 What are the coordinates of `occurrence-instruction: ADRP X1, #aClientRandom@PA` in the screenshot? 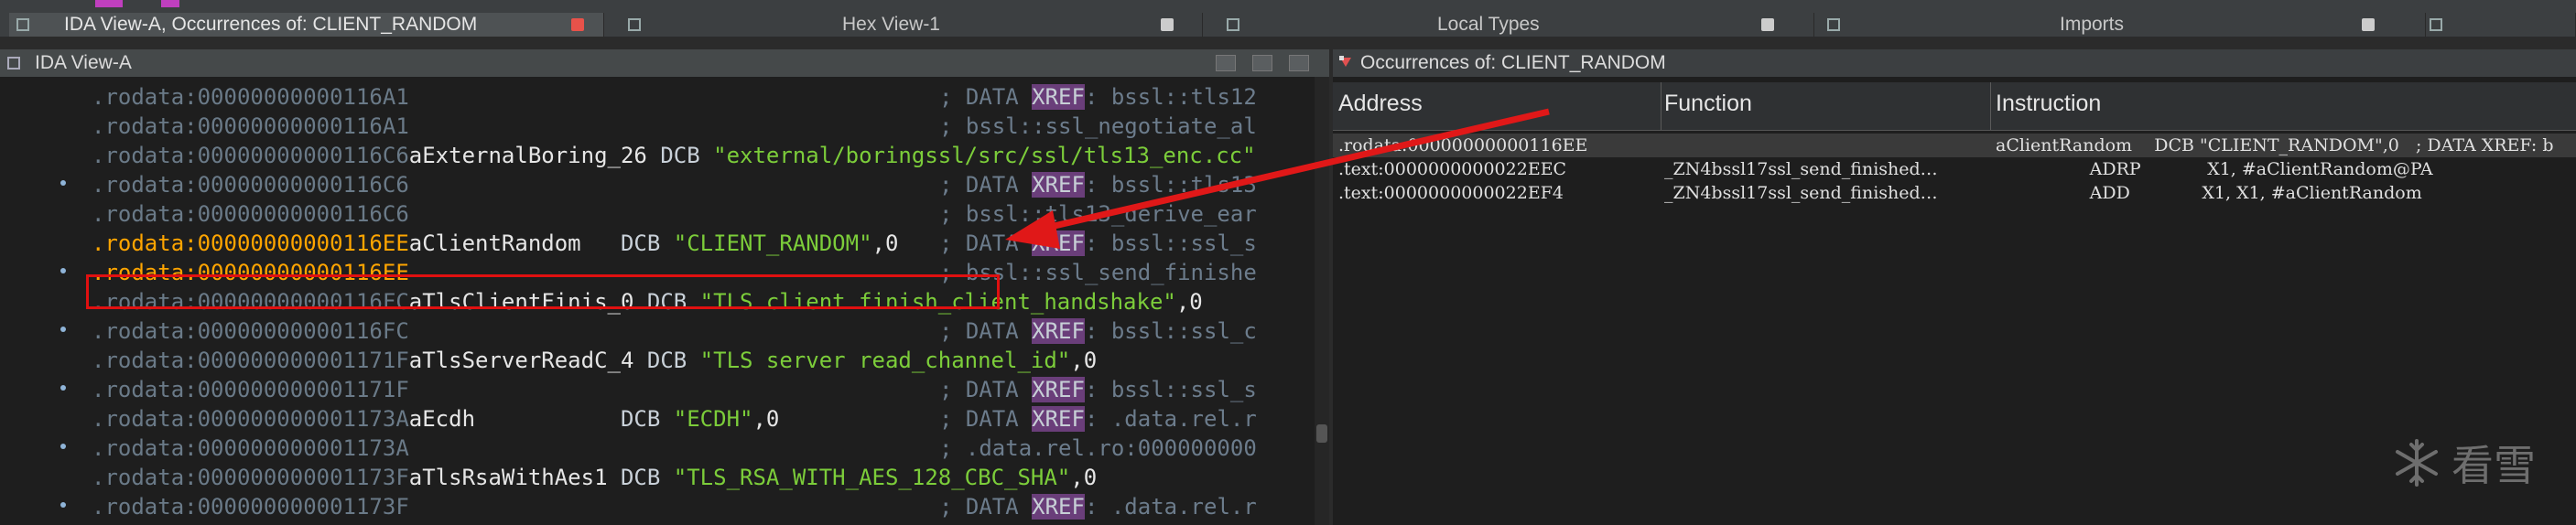 It's located at (2215, 169).